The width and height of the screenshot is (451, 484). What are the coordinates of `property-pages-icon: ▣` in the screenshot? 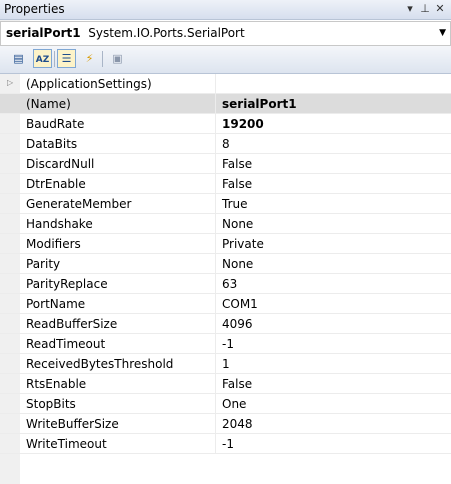 It's located at (117, 58).